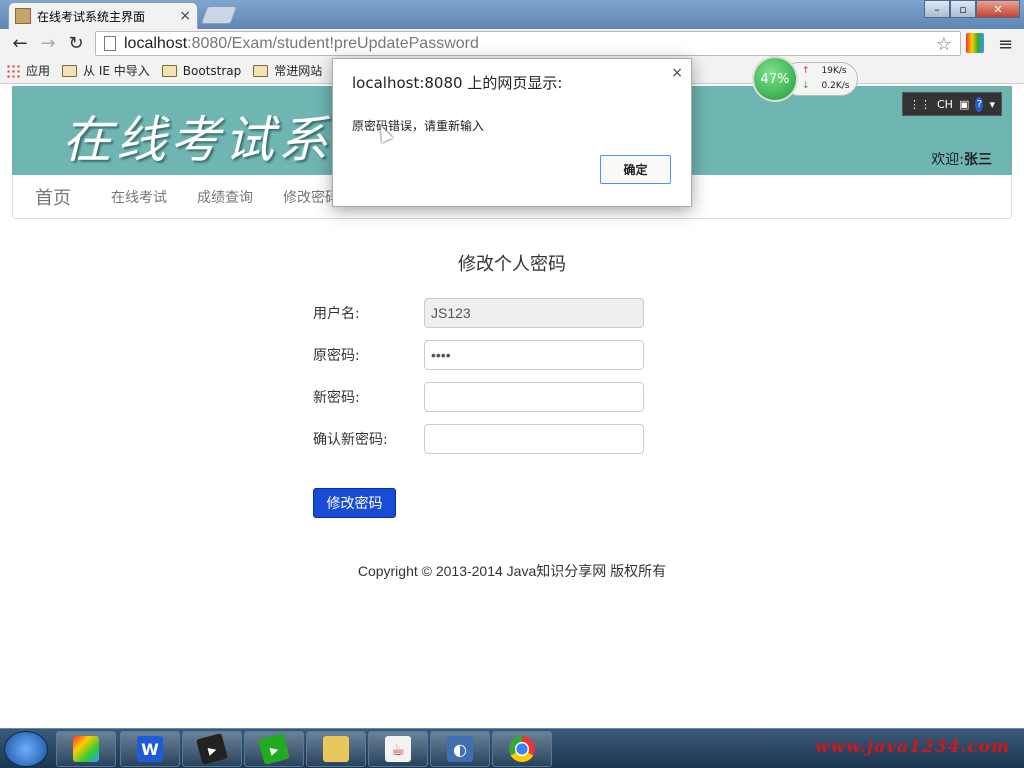 The image size is (1024, 768). I want to click on new-password-label: 新密码:, so click(336, 398).